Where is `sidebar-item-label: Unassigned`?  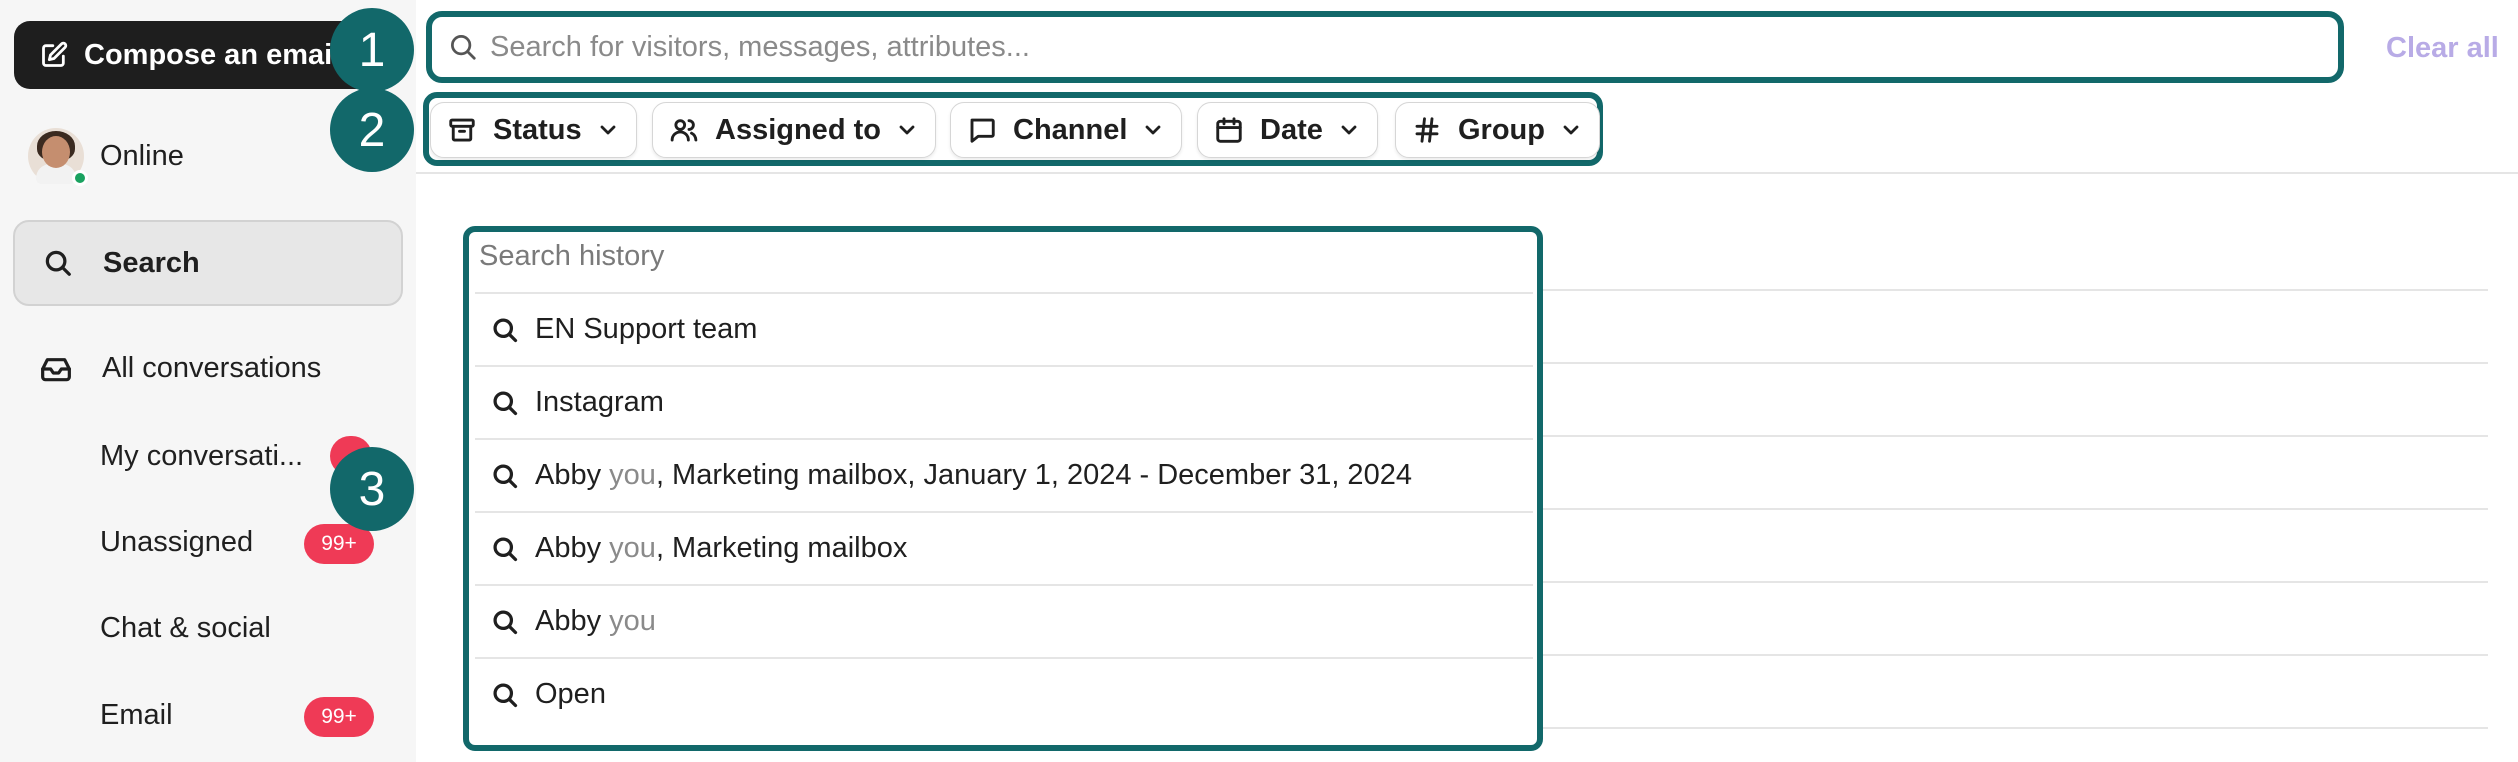 sidebar-item-label: Unassigned is located at coordinates (177, 542).